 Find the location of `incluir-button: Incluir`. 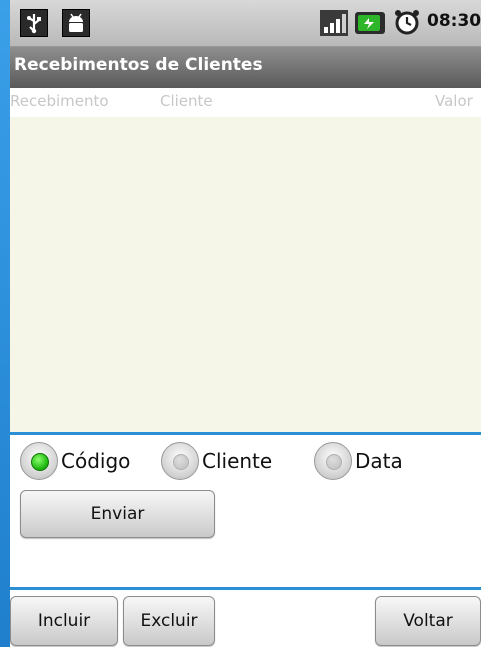

incluir-button: Incluir is located at coordinates (64, 621).